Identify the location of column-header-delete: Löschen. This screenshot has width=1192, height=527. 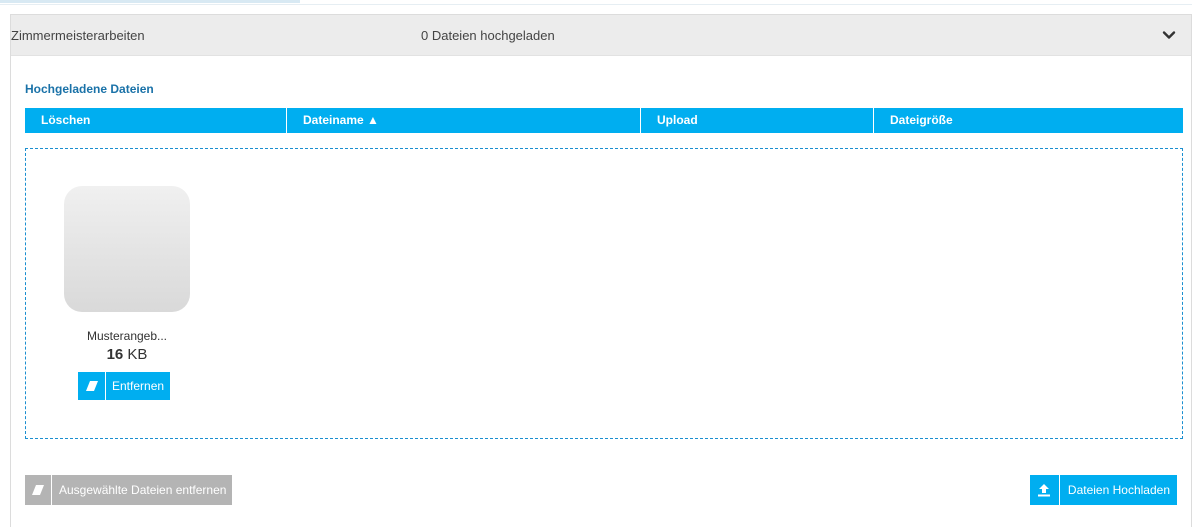
(156, 120).